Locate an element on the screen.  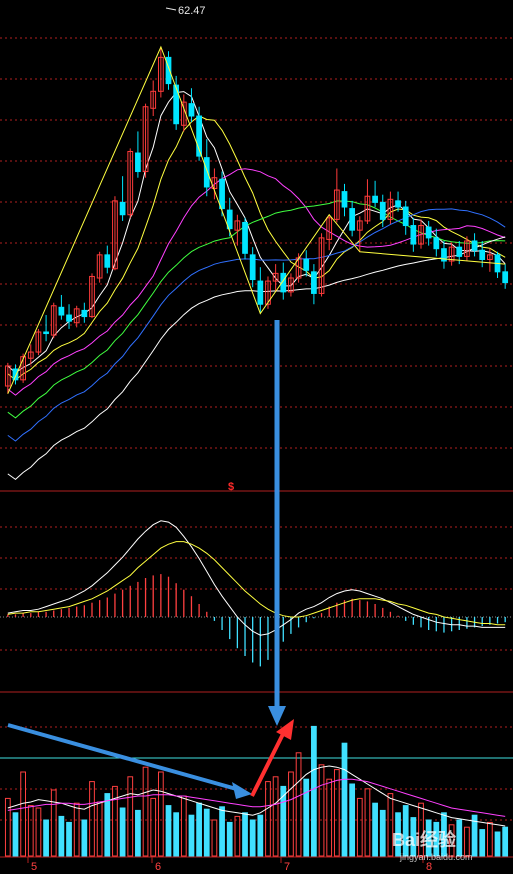
watermark-text: Bai经验 is located at coordinates (424, 839).